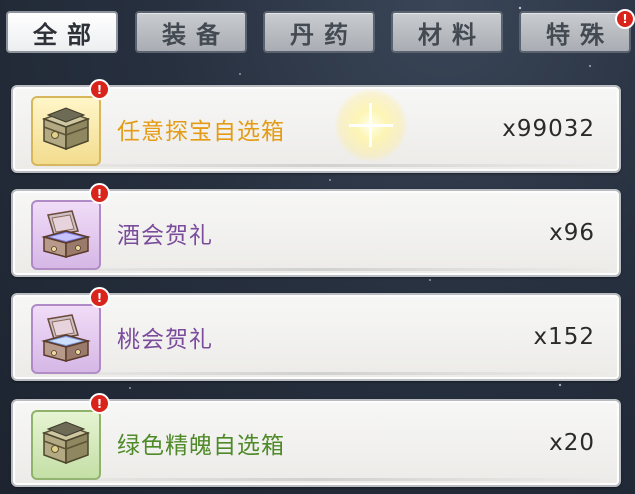 The height and width of the screenshot is (494, 635). I want to click on tab-equipment: 装备, so click(191, 32).